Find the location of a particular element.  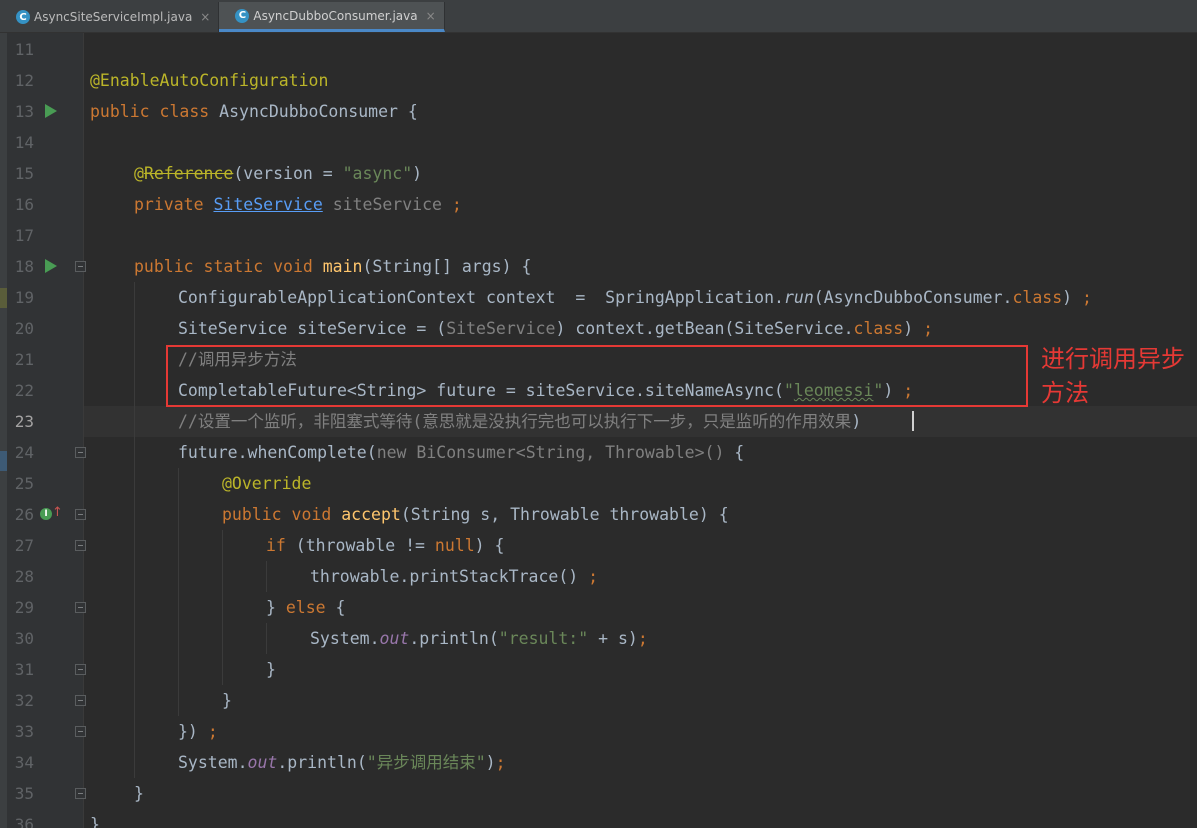

line-number: 11 is located at coordinates (24, 49).